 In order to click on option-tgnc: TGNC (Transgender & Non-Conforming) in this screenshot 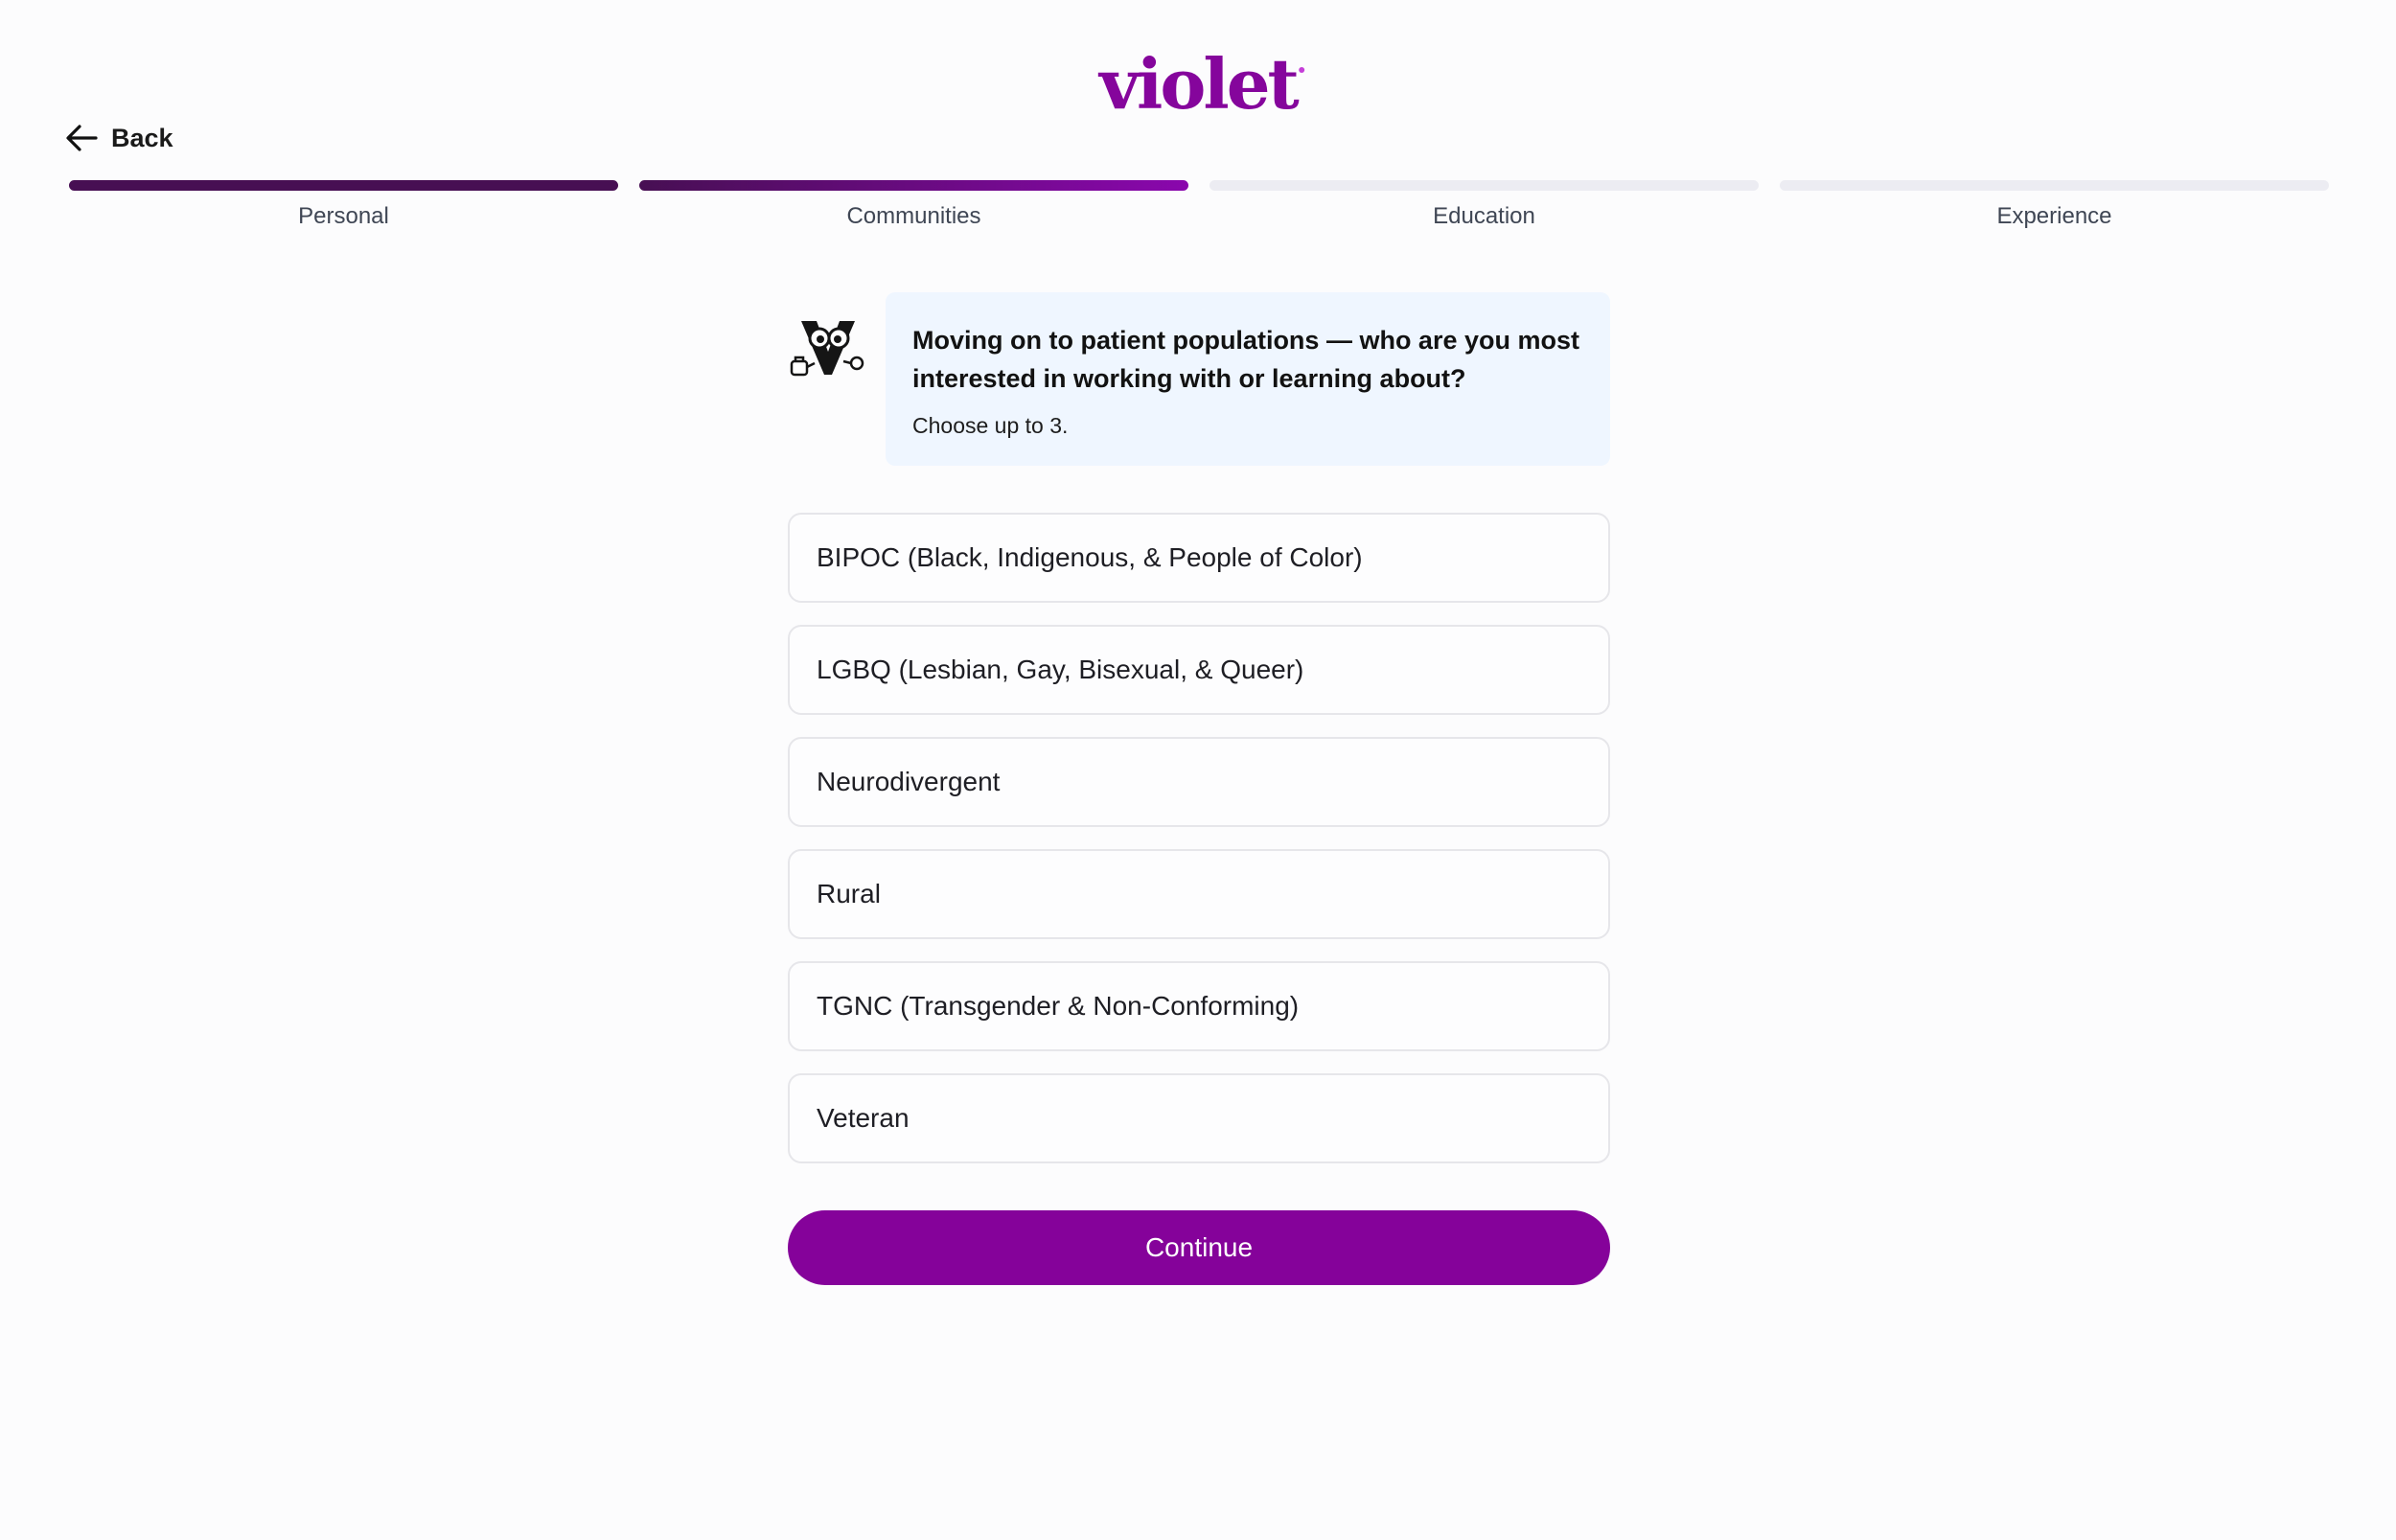, I will do `click(1199, 1006)`.